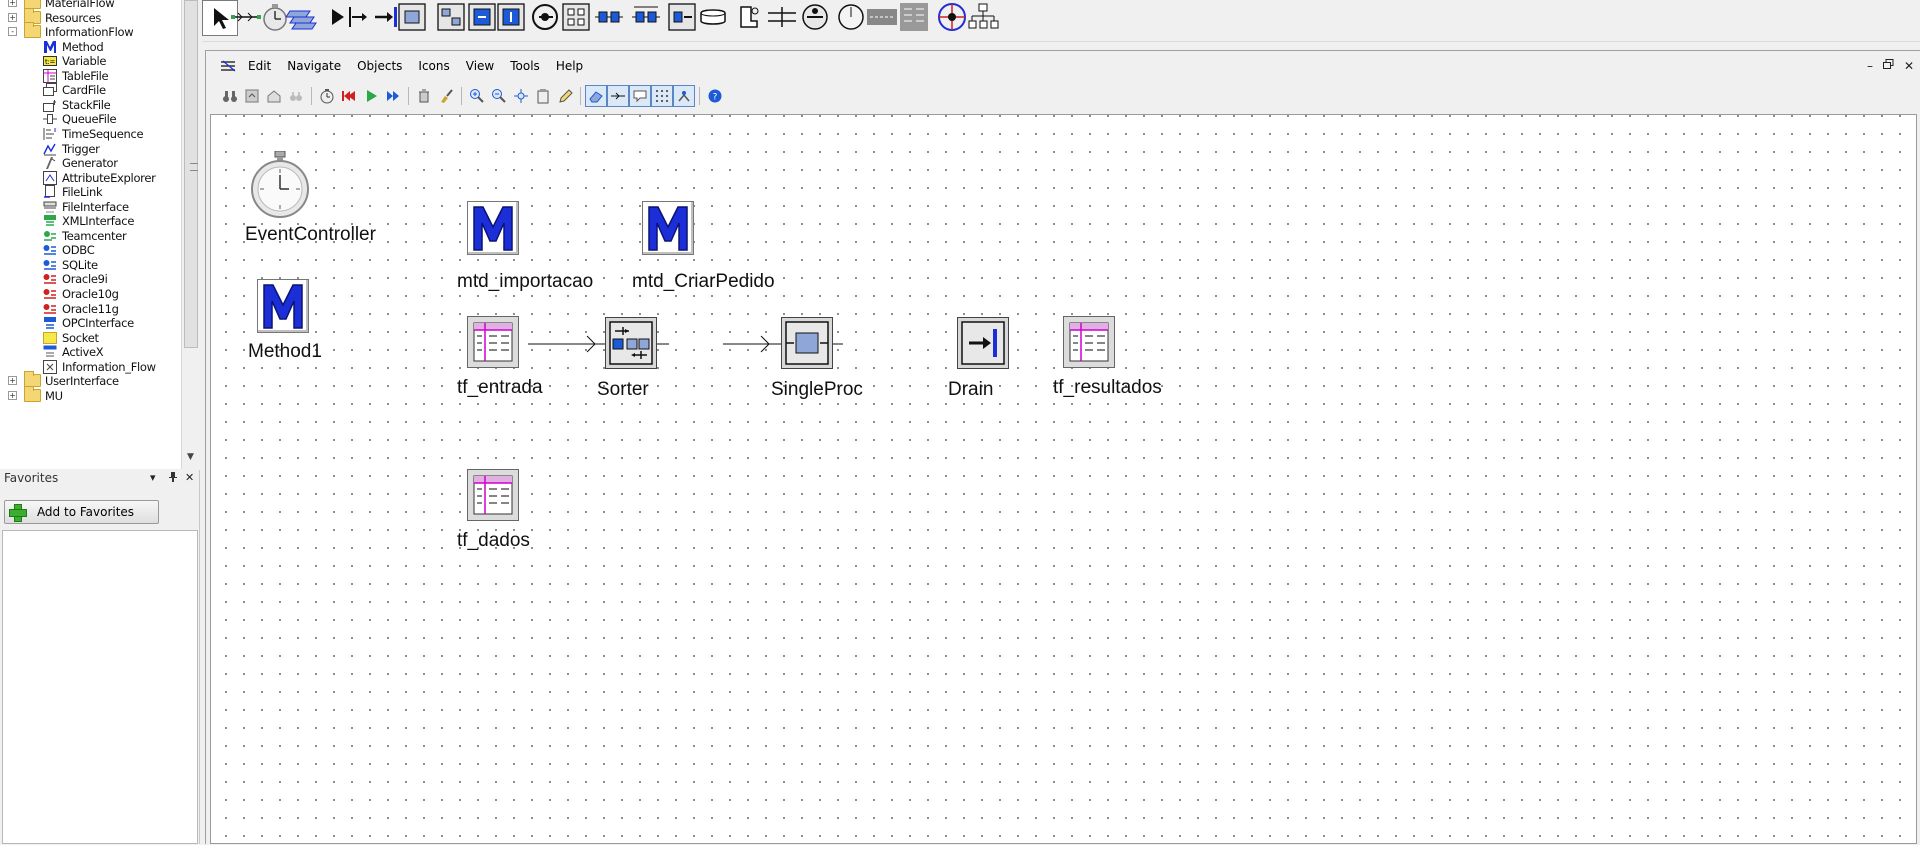  Describe the element at coordinates (493, 495) in the screenshot. I see `table-file-icon` at that location.